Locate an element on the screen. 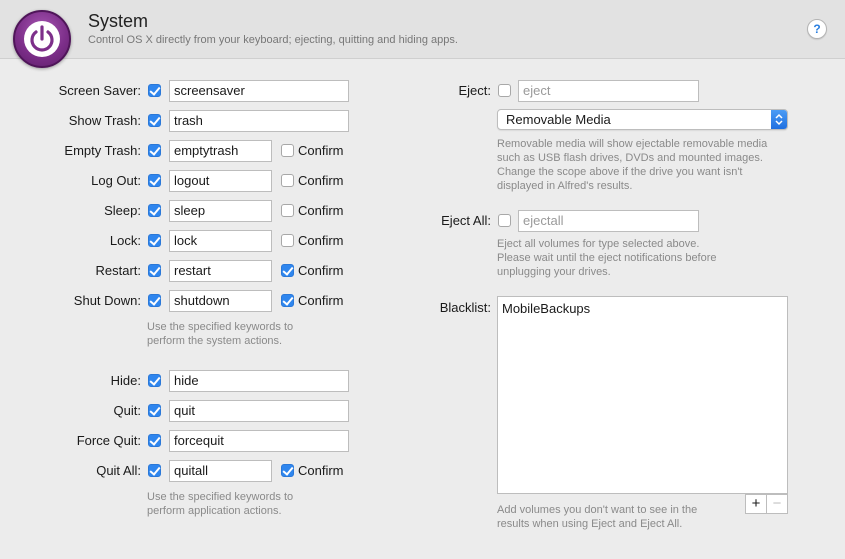  screen-saver-keyword-field: screensaver is located at coordinates (259, 91).